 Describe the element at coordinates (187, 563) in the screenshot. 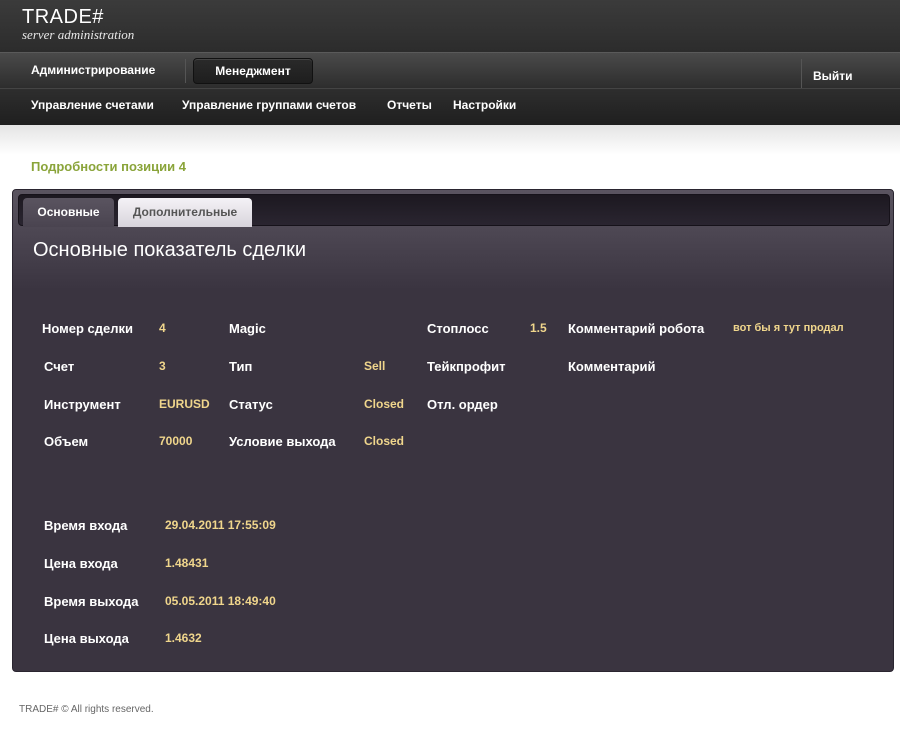

I see `entry-price-value: 1.48431` at that location.